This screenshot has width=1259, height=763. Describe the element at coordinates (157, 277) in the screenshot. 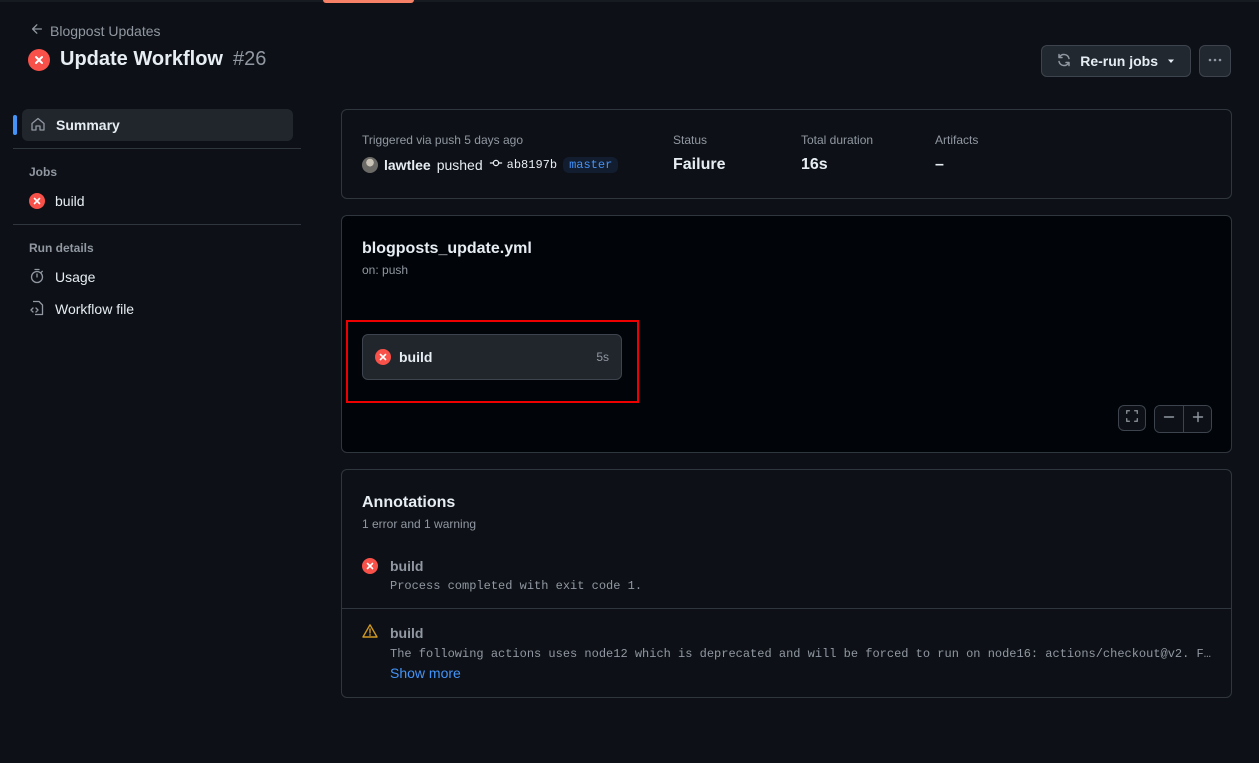

I see `sidebar-item-usage: Usage` at that location.